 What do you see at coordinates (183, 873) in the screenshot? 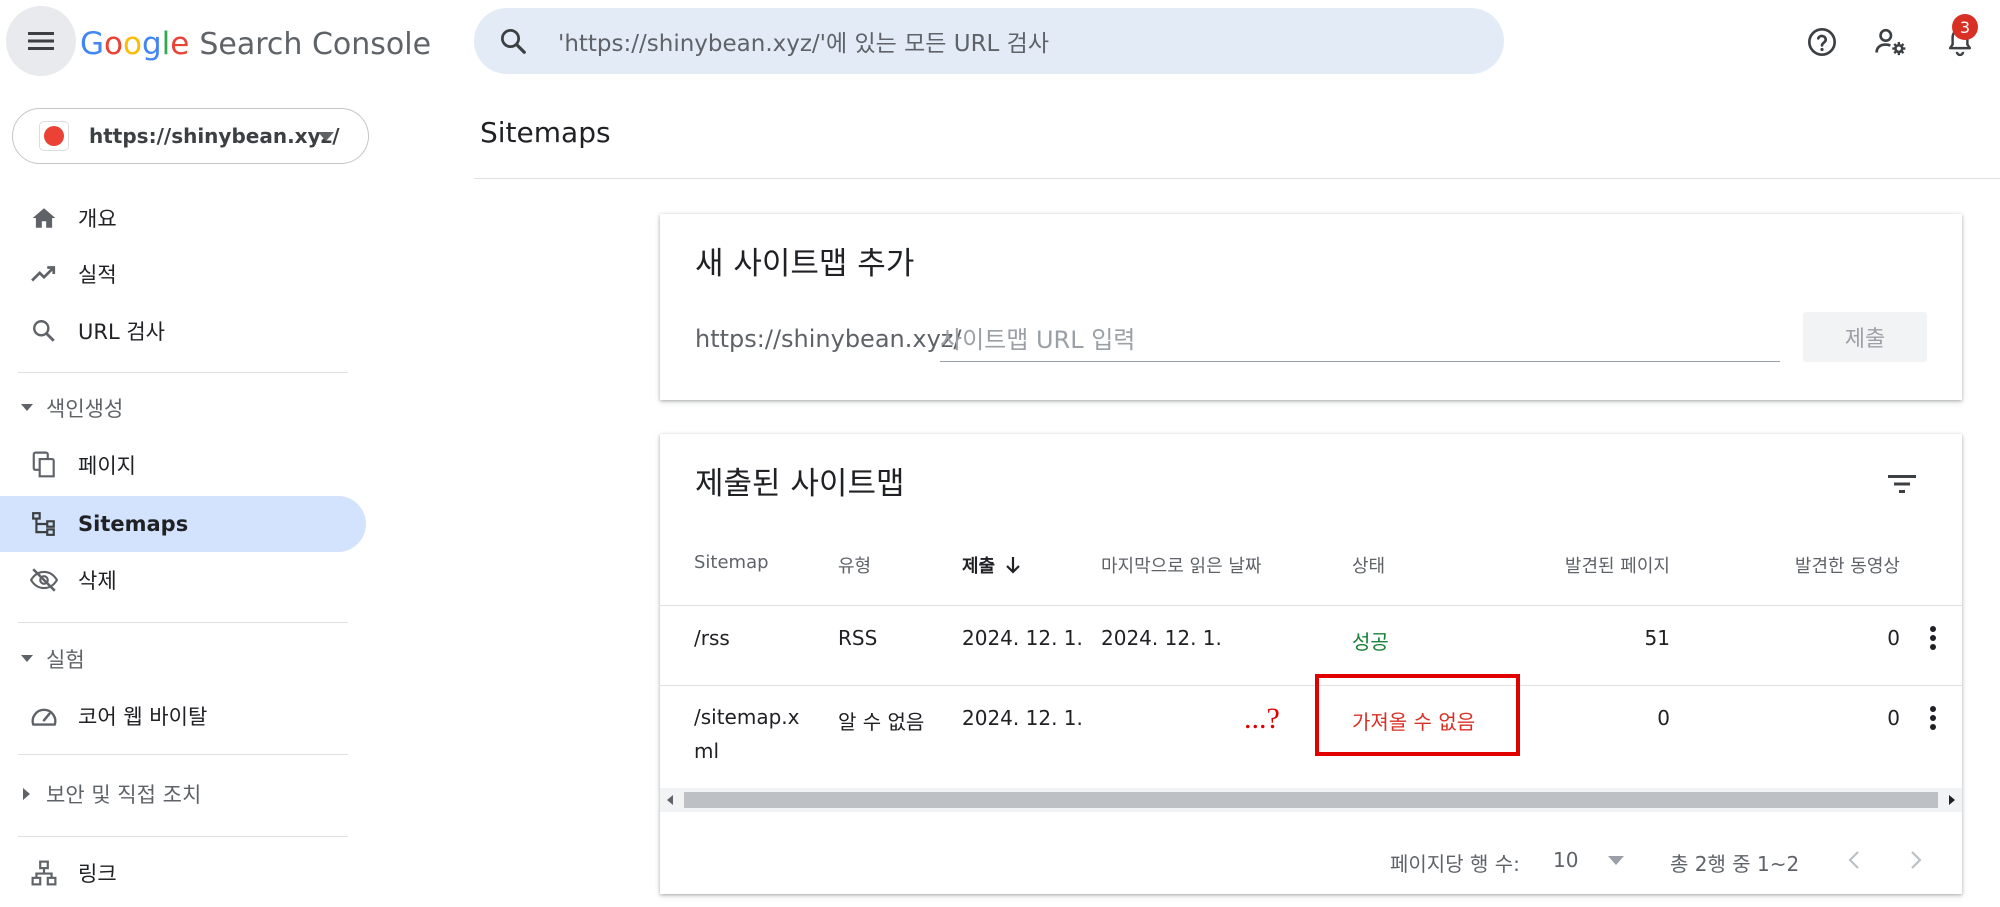
I see `sidebar-item-links: 링크` at bounding box center [183, 873].